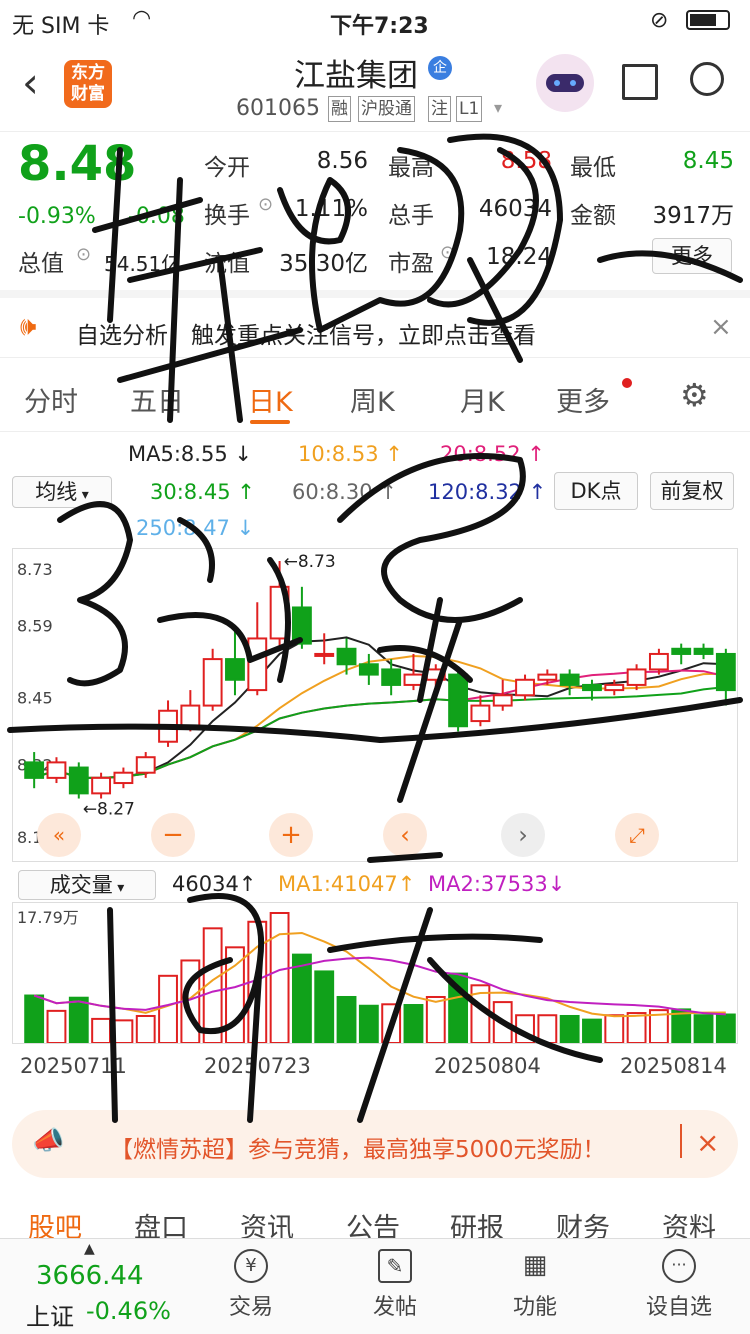  What do you see at coordinates (523, 835) in the screenshot?
I see `next-icon: ›` at bounding box center [523, 835].